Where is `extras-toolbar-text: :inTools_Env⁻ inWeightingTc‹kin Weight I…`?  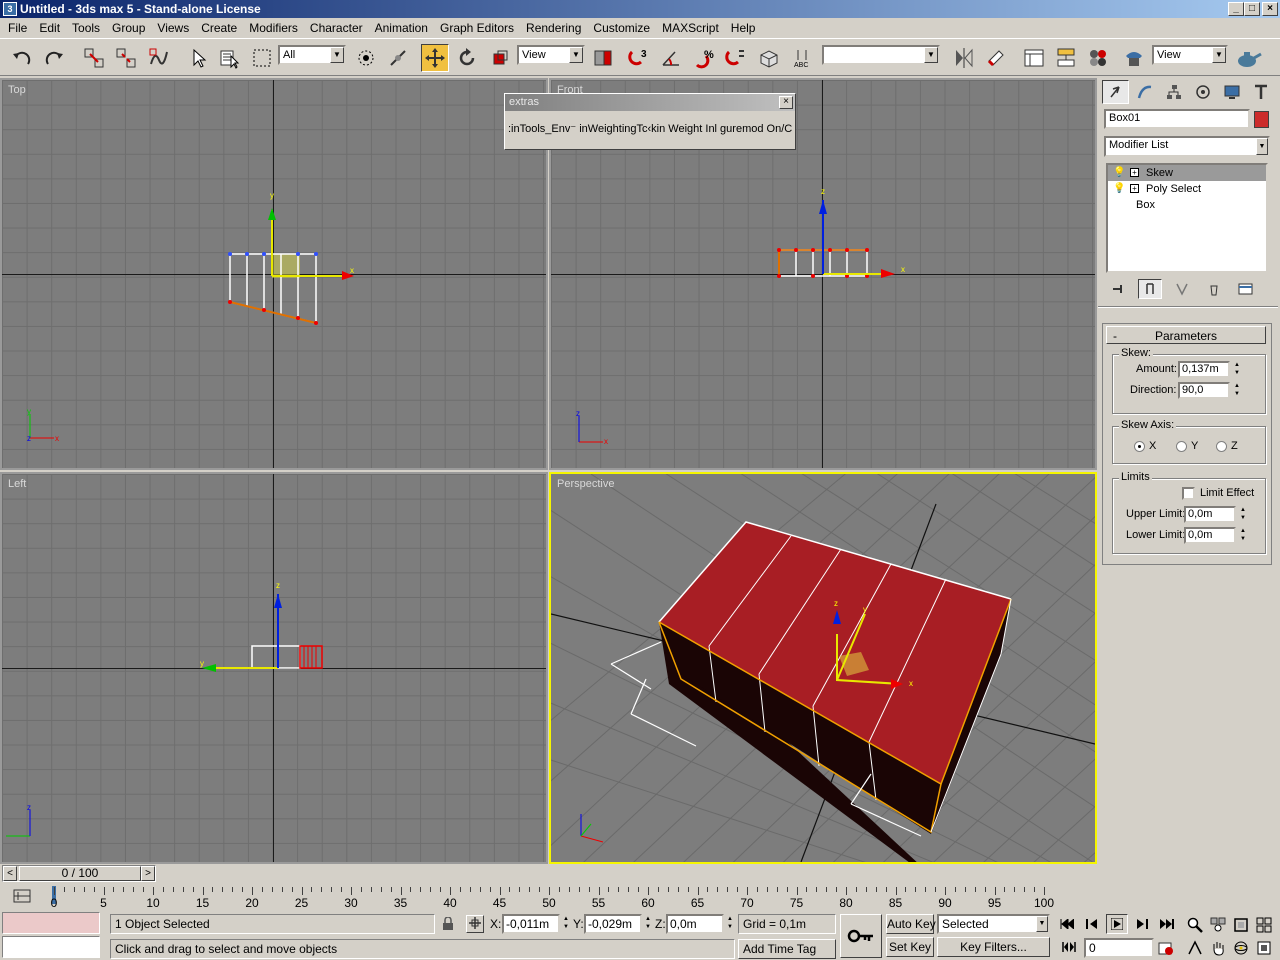 extras-toolbar-text: :inTools_Env⁻ inWeightingTc‹kin Weight I… is located at coordinates (650, 128).